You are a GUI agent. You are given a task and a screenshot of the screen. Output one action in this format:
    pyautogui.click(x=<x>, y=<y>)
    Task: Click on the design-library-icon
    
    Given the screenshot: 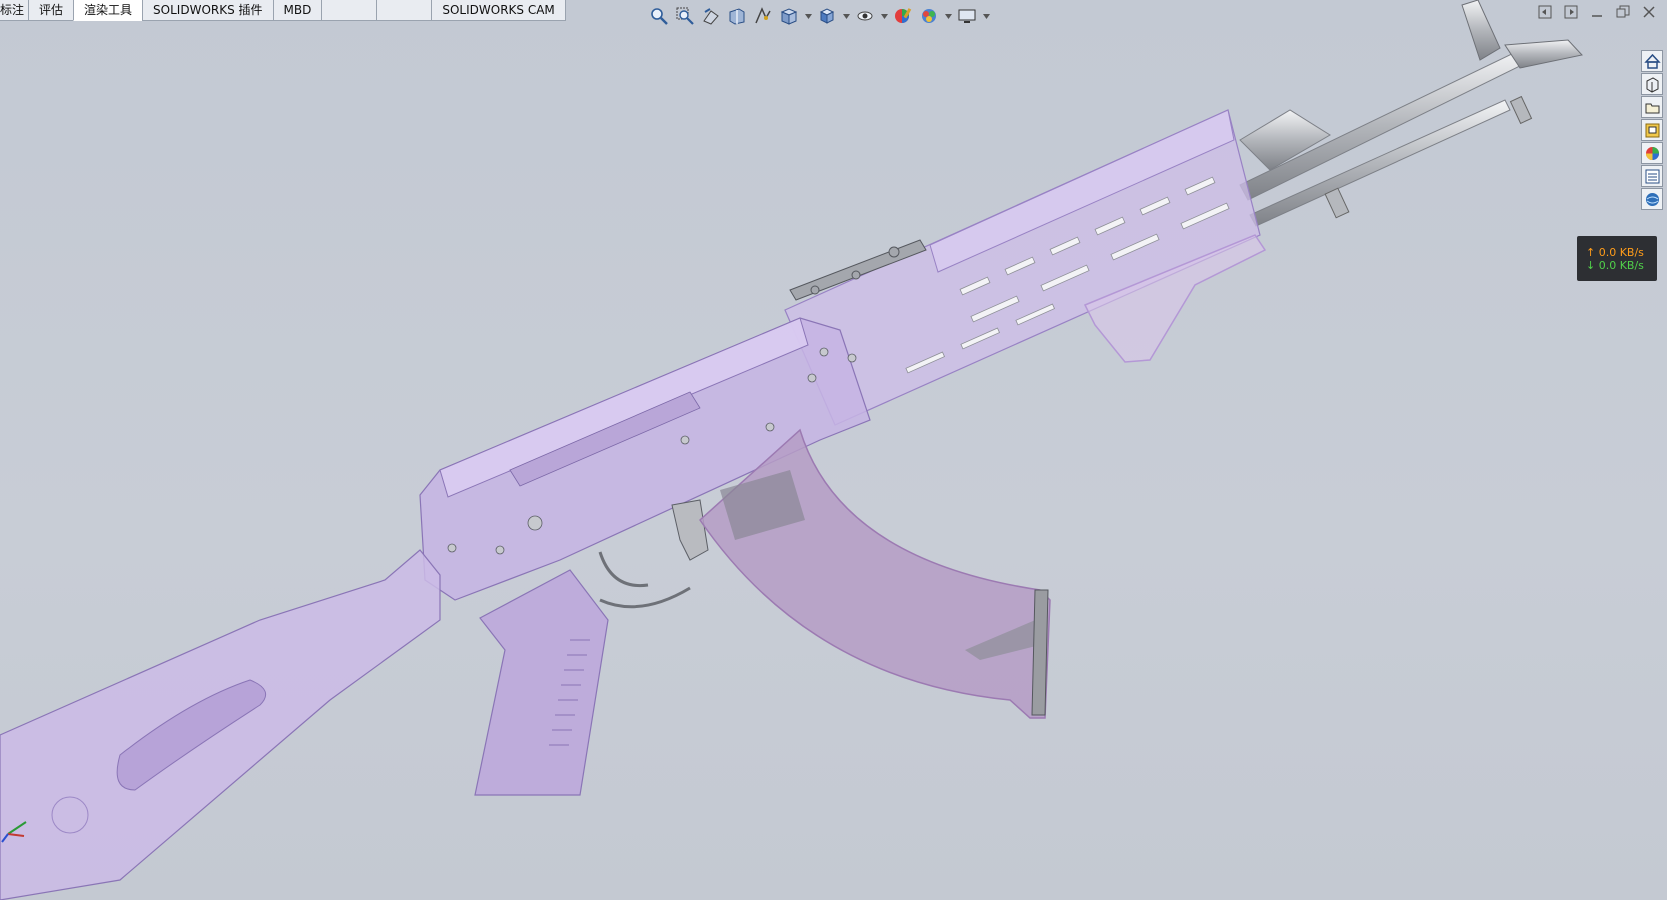 What is the action you would take?
    pyautogui.click(x=1652, y=84)
    